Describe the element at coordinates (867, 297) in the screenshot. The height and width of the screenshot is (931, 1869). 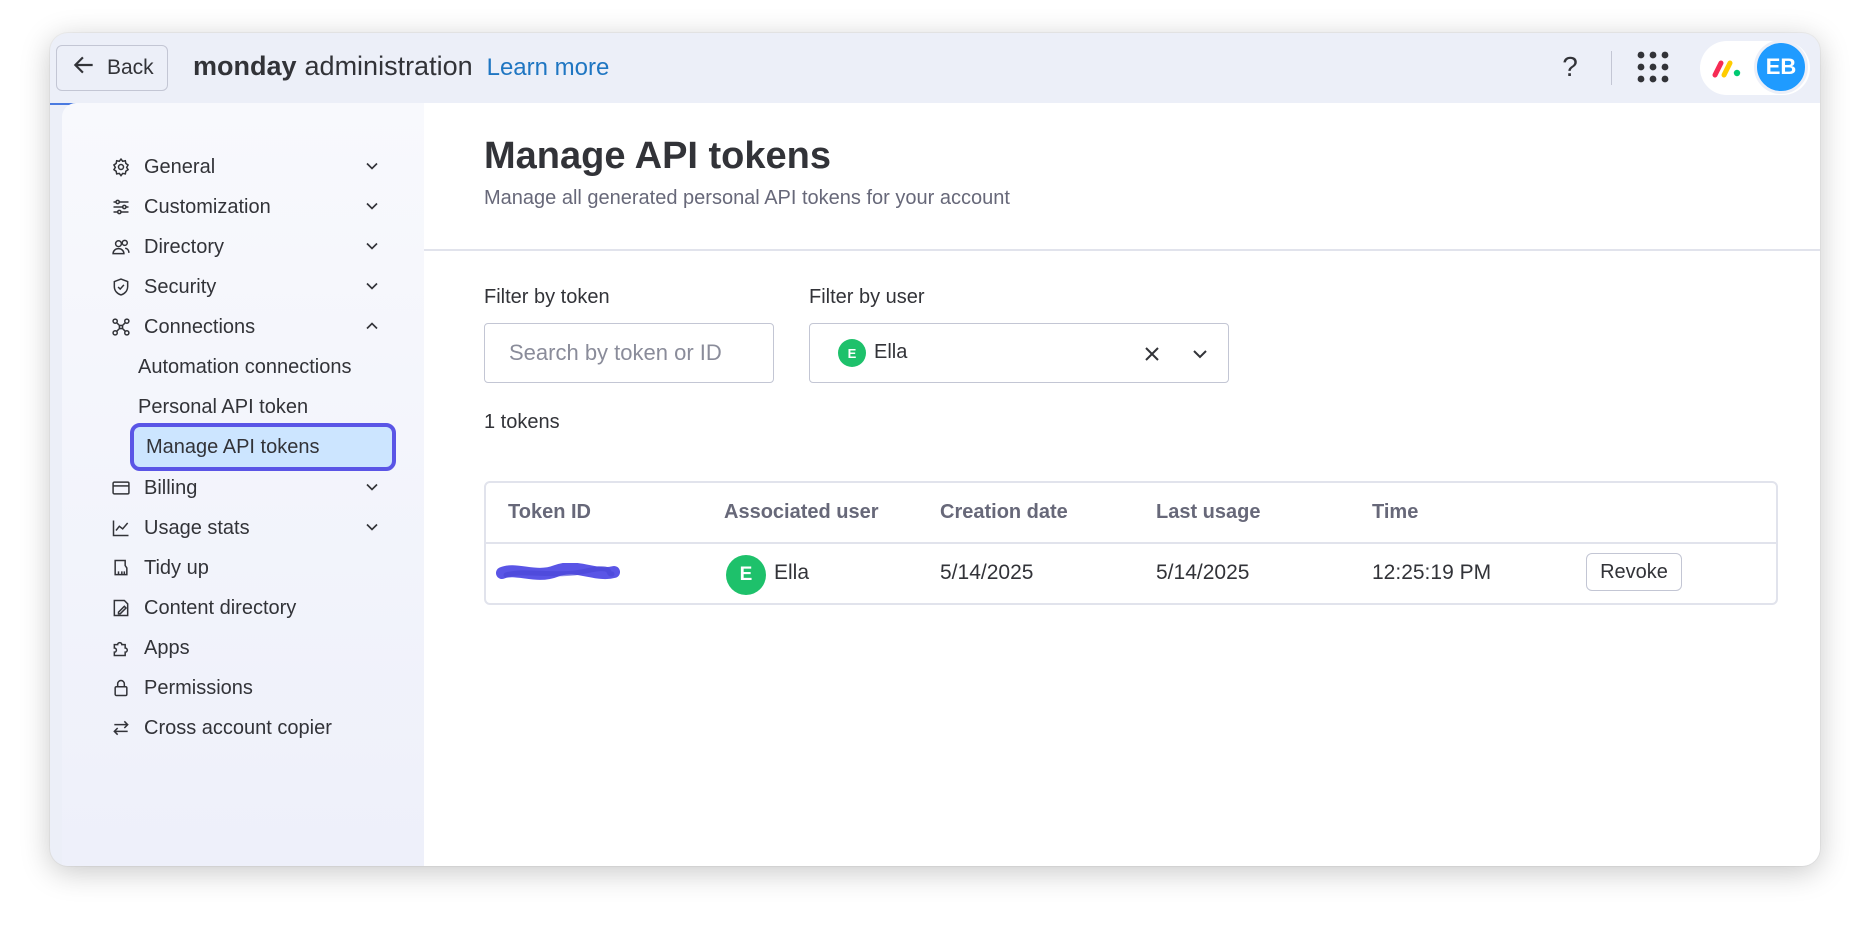
I see `filter-user-label: Filter by user` at that location.